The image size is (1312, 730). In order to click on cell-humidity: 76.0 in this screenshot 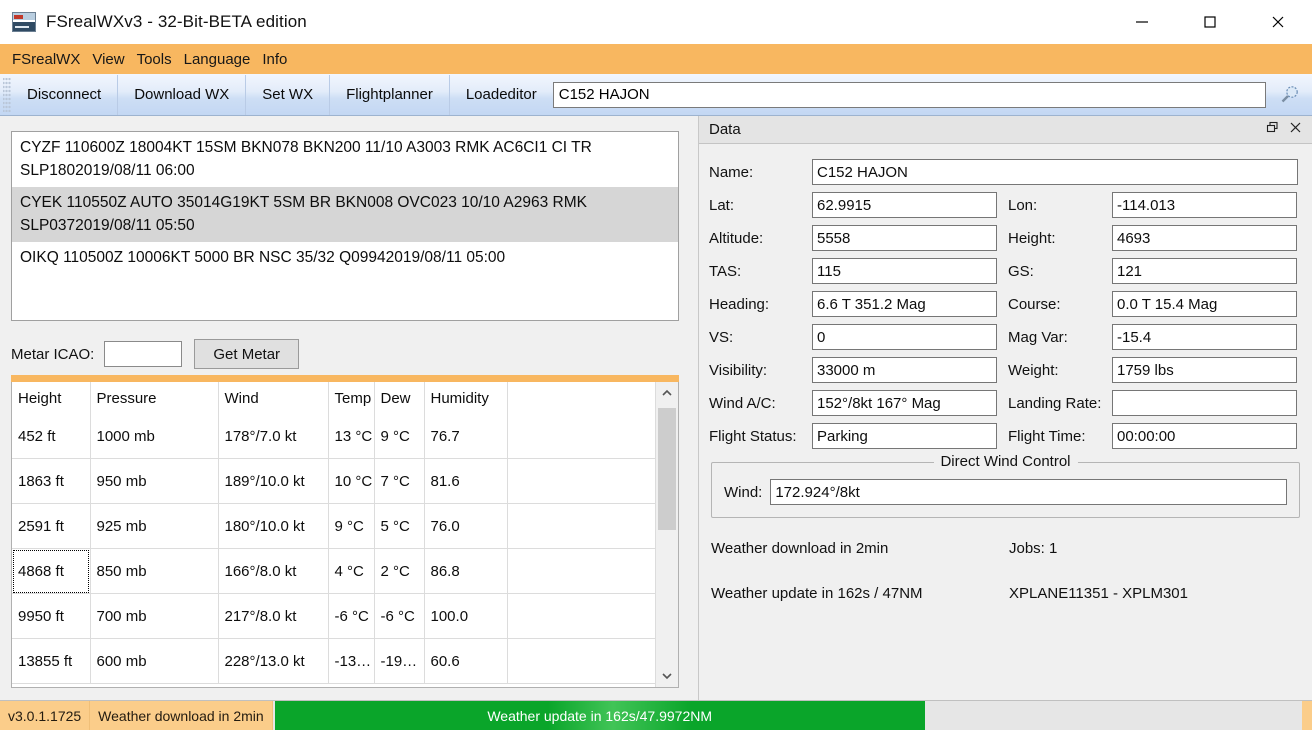, I will do `click(466, 526)`.